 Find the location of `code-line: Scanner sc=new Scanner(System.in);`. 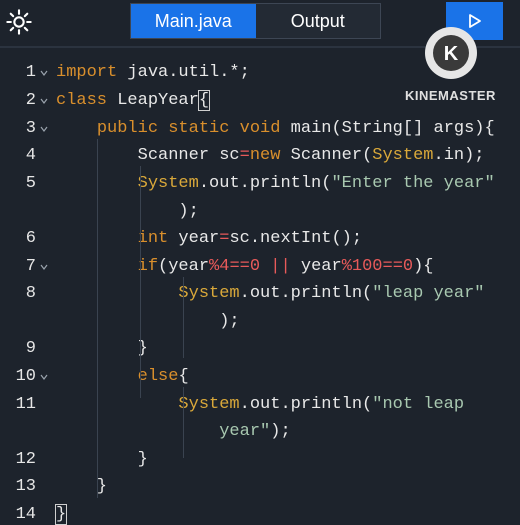

code-line: Scanner sc=new Scanner(System.in); is located at coordinates (270, 156).